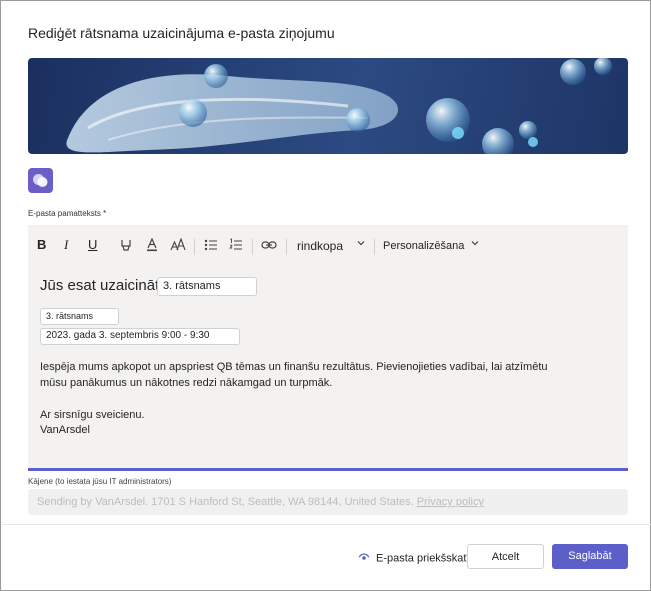 The width and height of the screenshot is (651, 591). Describe the element at coordinates (40, 180) in the screenshot. I see `teams-icon` at that location.